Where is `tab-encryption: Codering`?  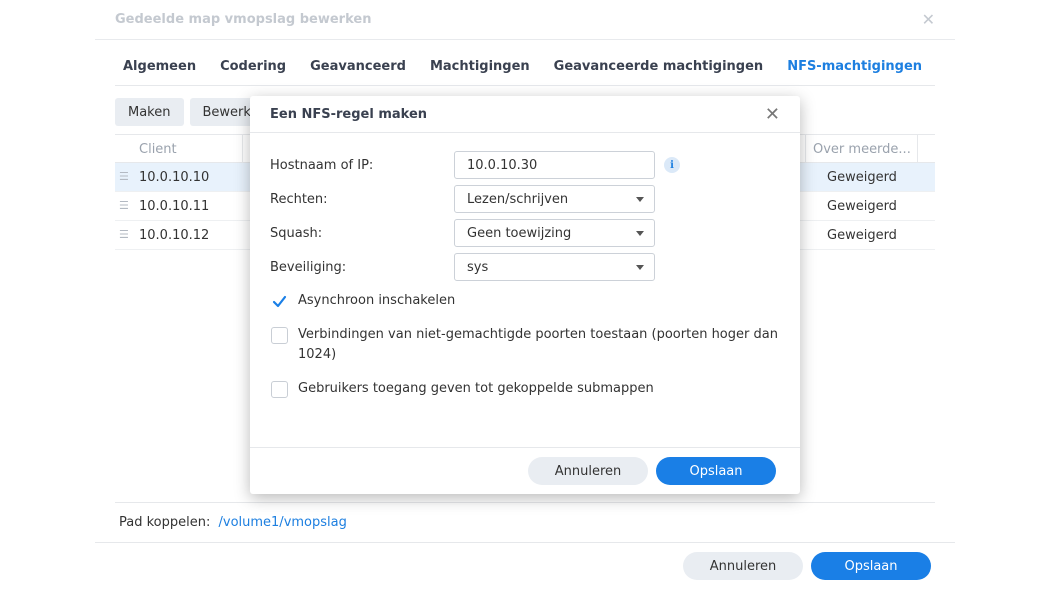
tab-encryption: Codering is located at coordinates (253, 66).